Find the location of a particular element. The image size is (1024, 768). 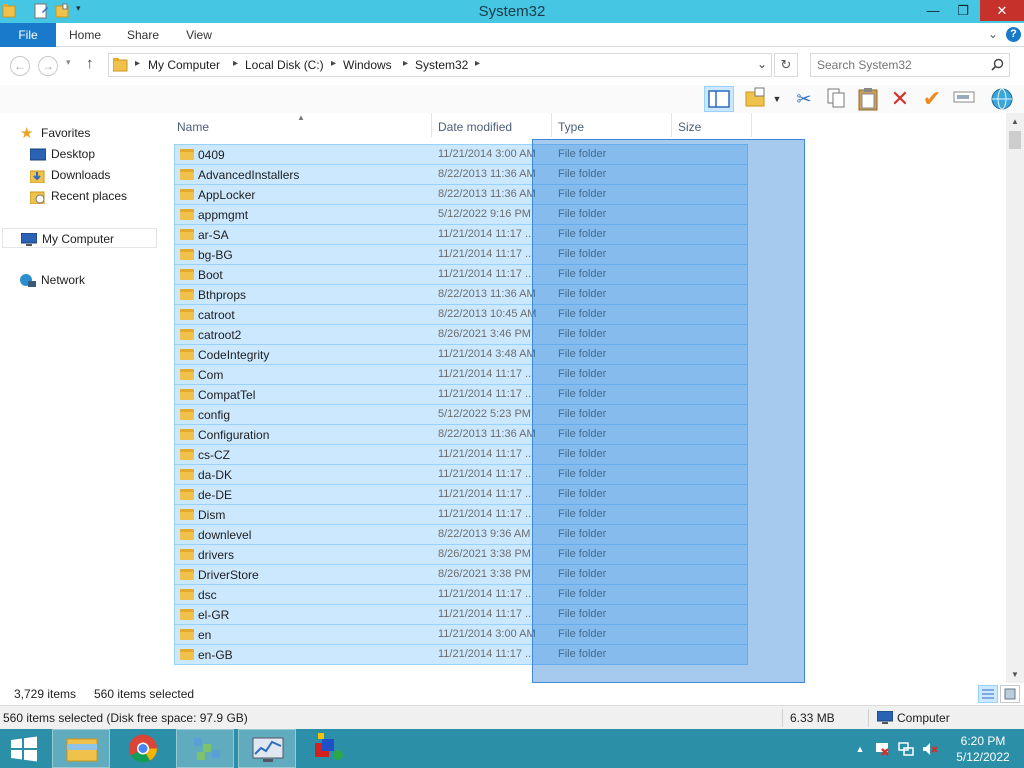

check-icon: ✔ is located at coordinates (932, 99).